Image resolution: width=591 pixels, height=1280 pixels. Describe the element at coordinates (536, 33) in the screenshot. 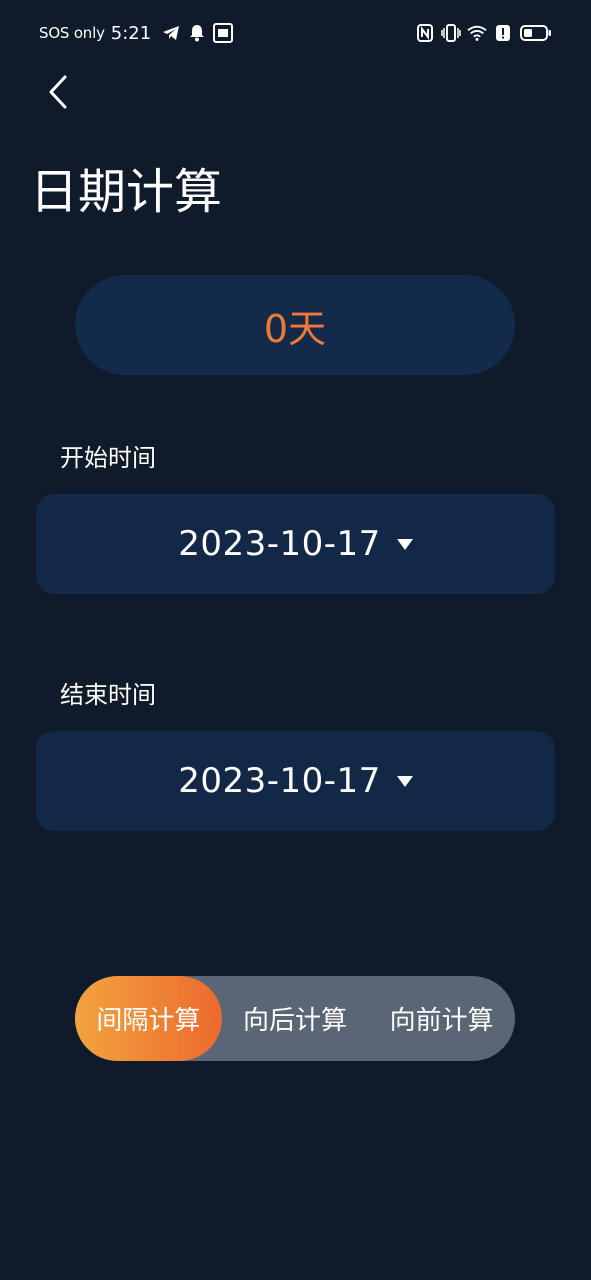

I see `battery-icon` at that location.